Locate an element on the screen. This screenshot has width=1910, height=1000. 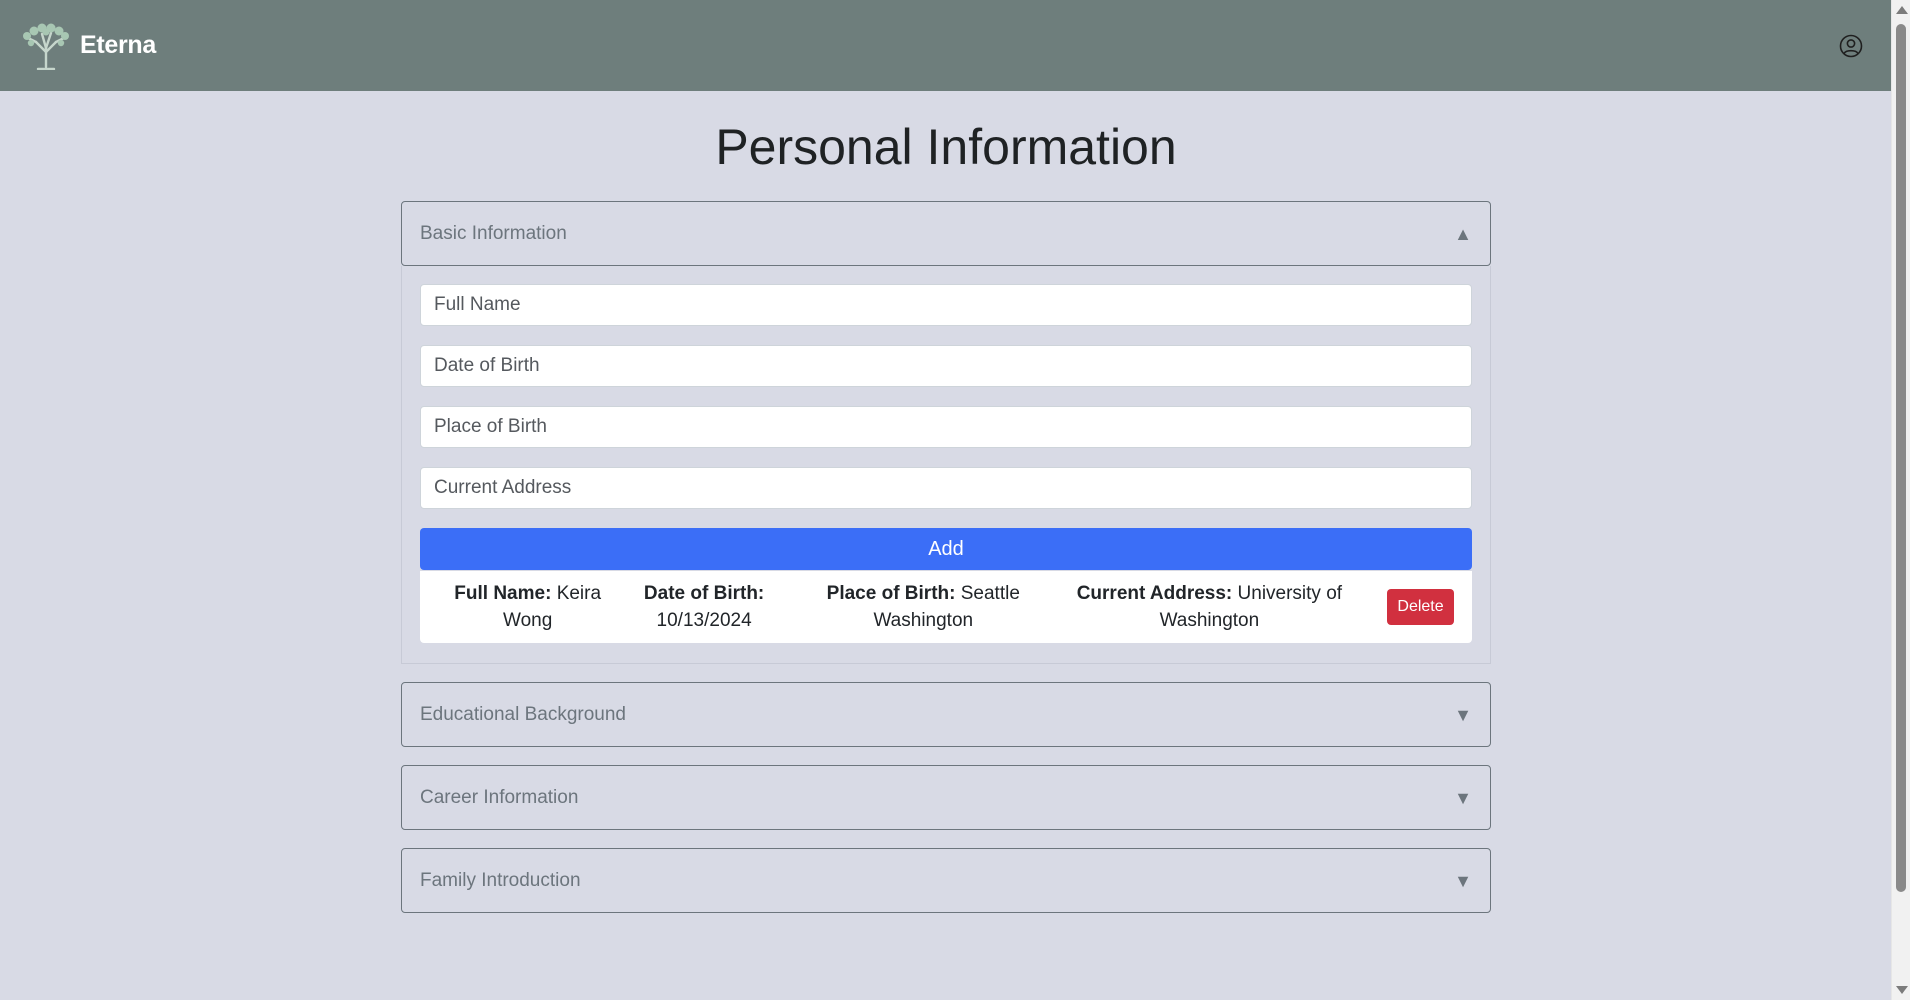
add-button: Add is located at coordinates (946, 549).